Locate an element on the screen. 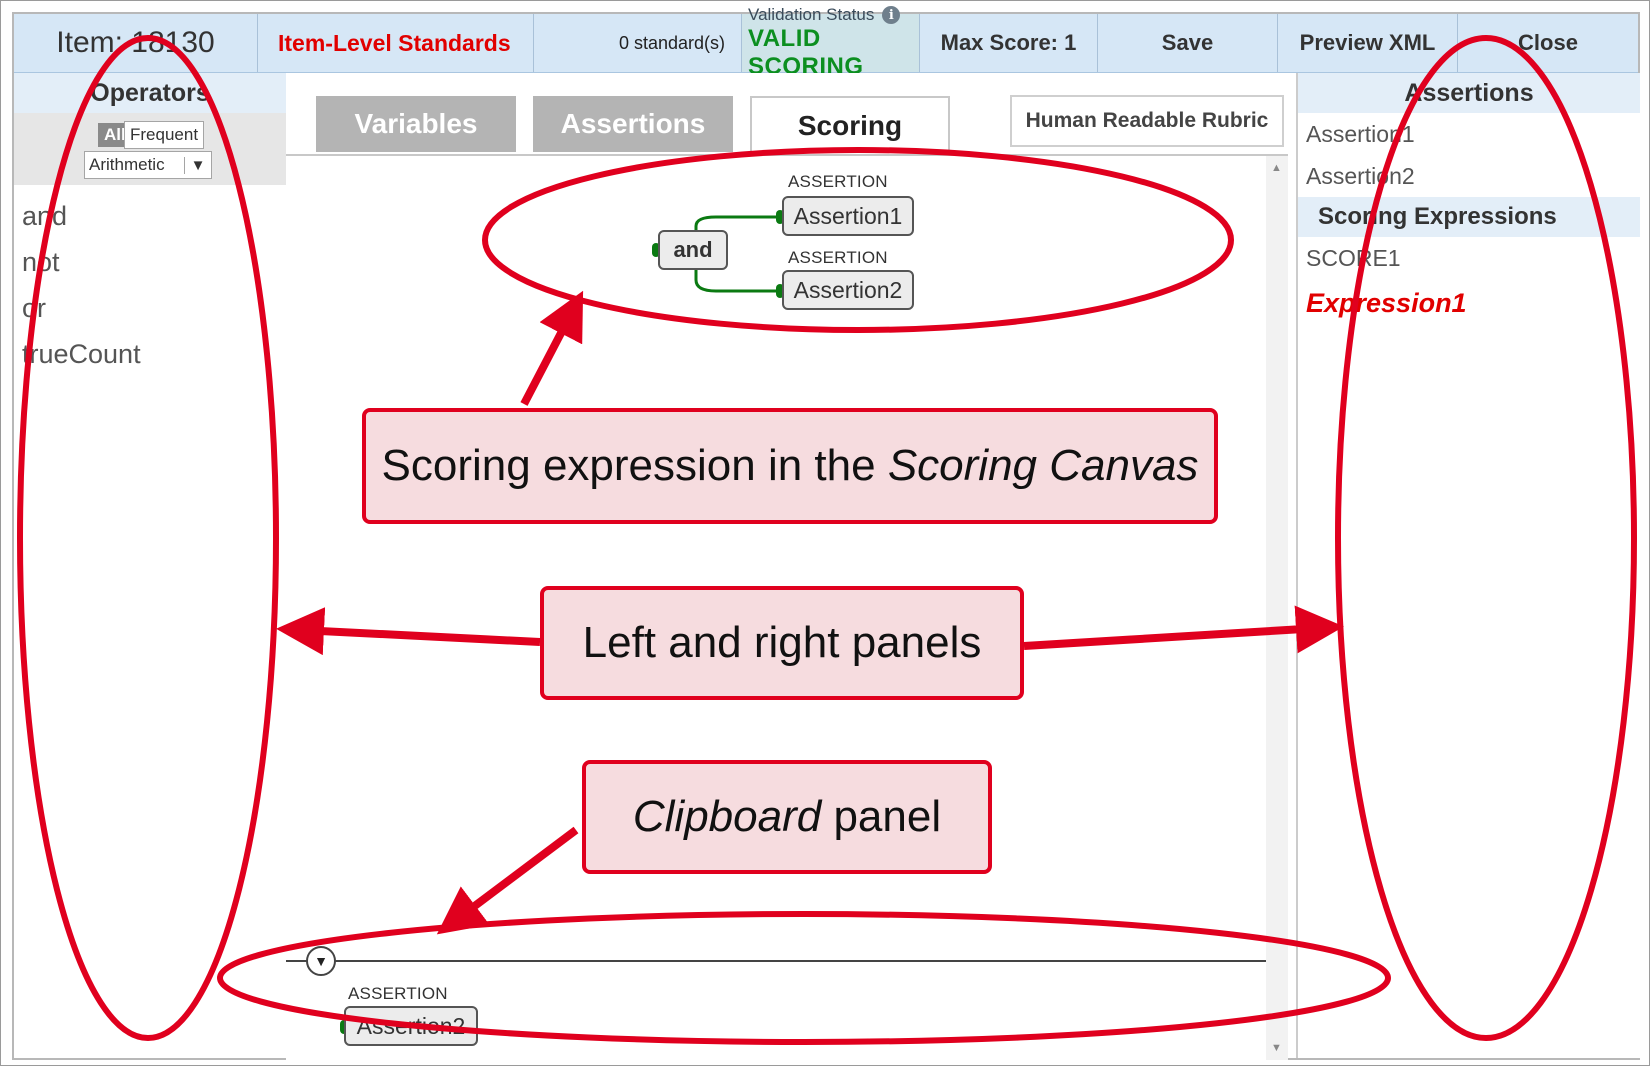 Image resolution: width=1650 pixels, height=1066 pixels. arrow-to-clipboard is located at coordinates (507, 880).